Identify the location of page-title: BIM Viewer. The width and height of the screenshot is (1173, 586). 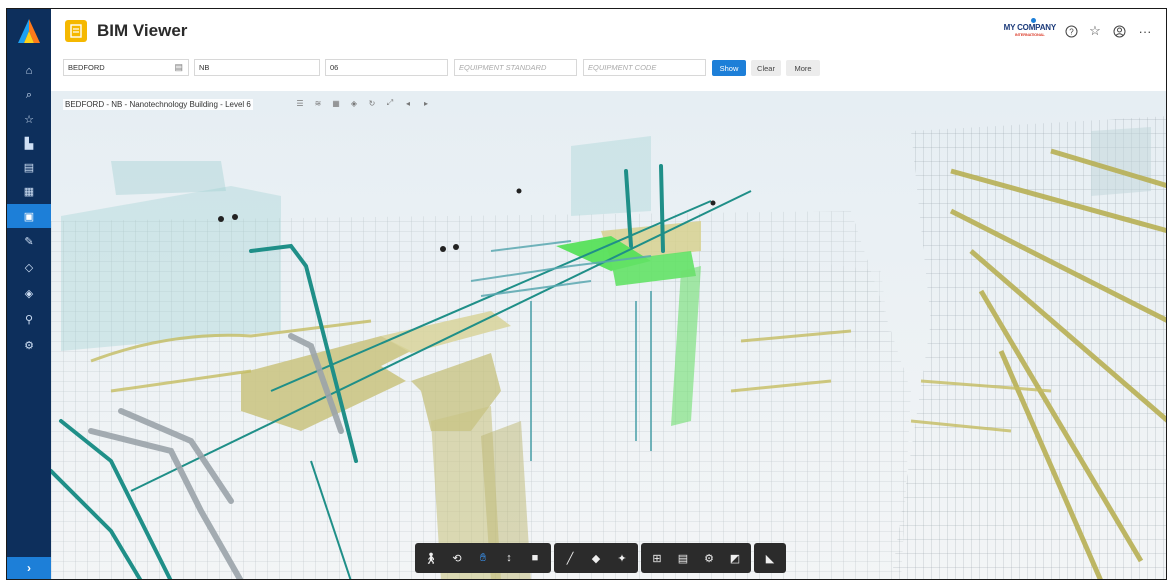
(142, 30).